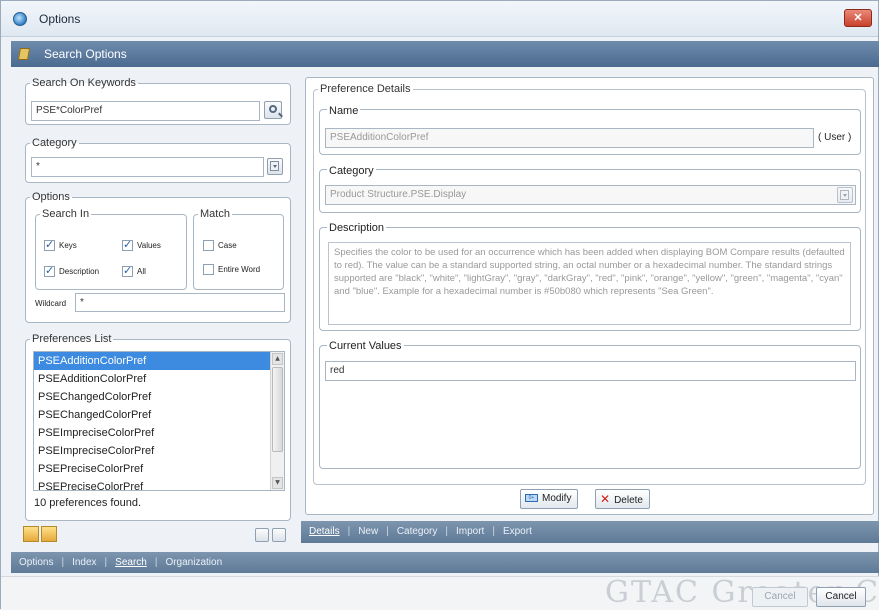  What do you see at coordinates (60, 19) in the screenshot?
I see `window-title: Options` at bounding box center [60, 19].